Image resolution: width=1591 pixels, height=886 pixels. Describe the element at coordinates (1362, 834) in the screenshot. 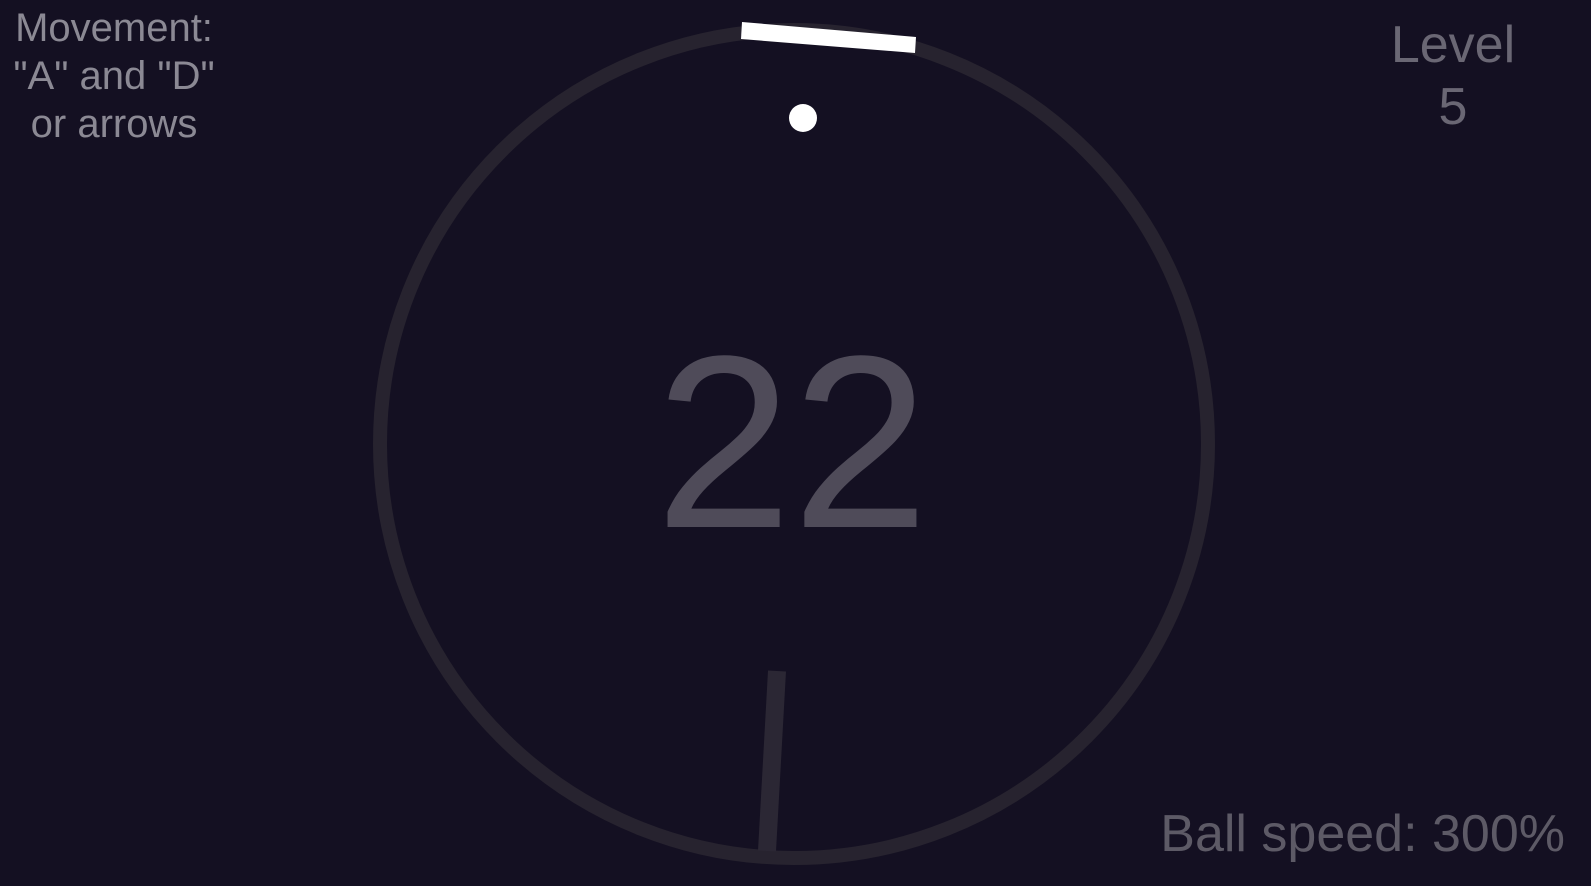

I see `ball-speed-readout: Ball speed: 300%` at that location.